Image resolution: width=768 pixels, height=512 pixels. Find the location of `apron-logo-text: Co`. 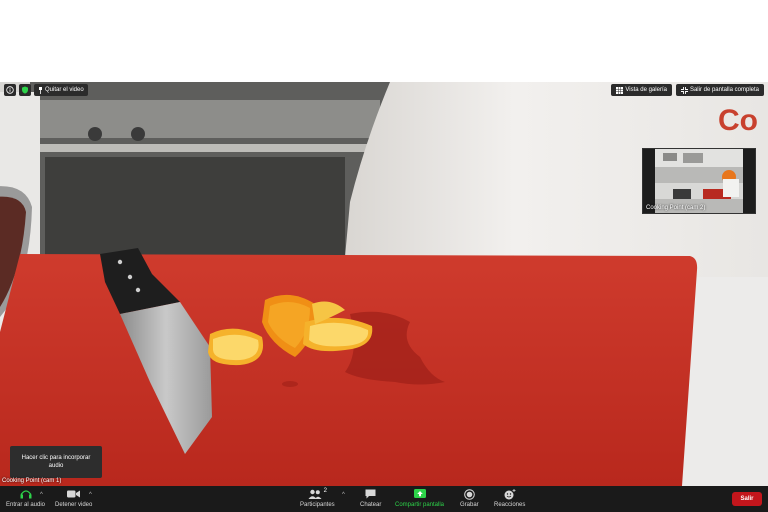

apron-logo-text: Co is located at coordinates (738, 120).